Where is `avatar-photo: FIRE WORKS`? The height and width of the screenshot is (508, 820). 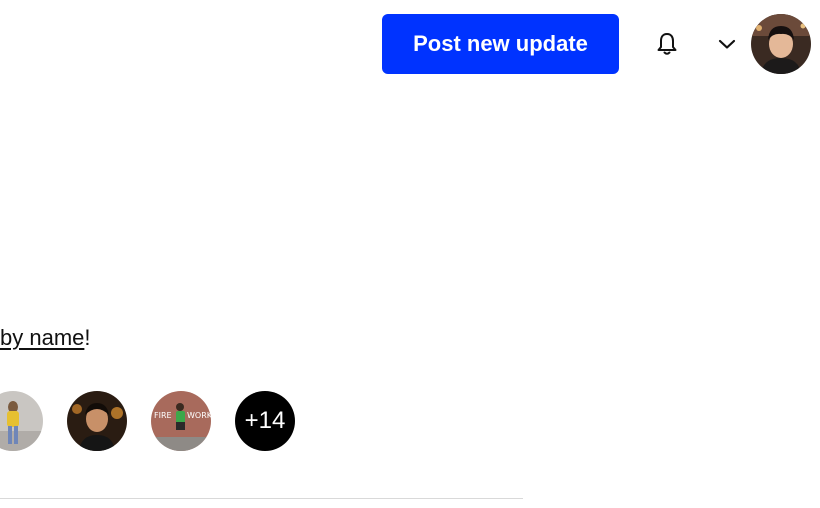 avatar-photo: FIRE WORKS is located at coordinates (181, 421).